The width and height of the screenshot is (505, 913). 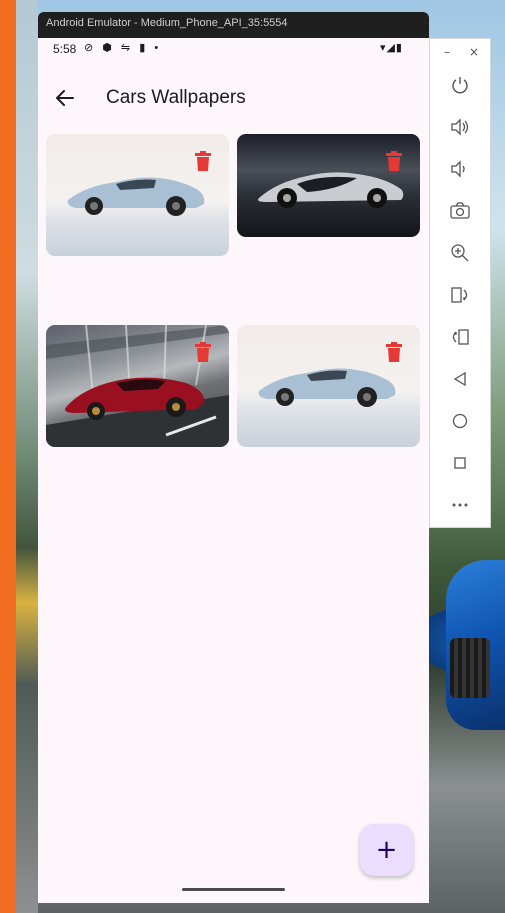 I want to click on minimize-button: –, so click(x=447, y=52).